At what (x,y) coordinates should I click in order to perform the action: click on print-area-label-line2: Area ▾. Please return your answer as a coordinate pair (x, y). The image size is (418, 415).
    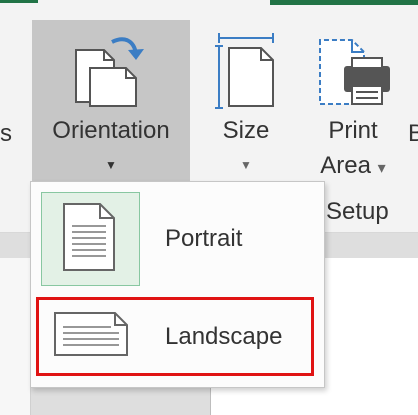
    Looking at the image, I should click on (353, 166).